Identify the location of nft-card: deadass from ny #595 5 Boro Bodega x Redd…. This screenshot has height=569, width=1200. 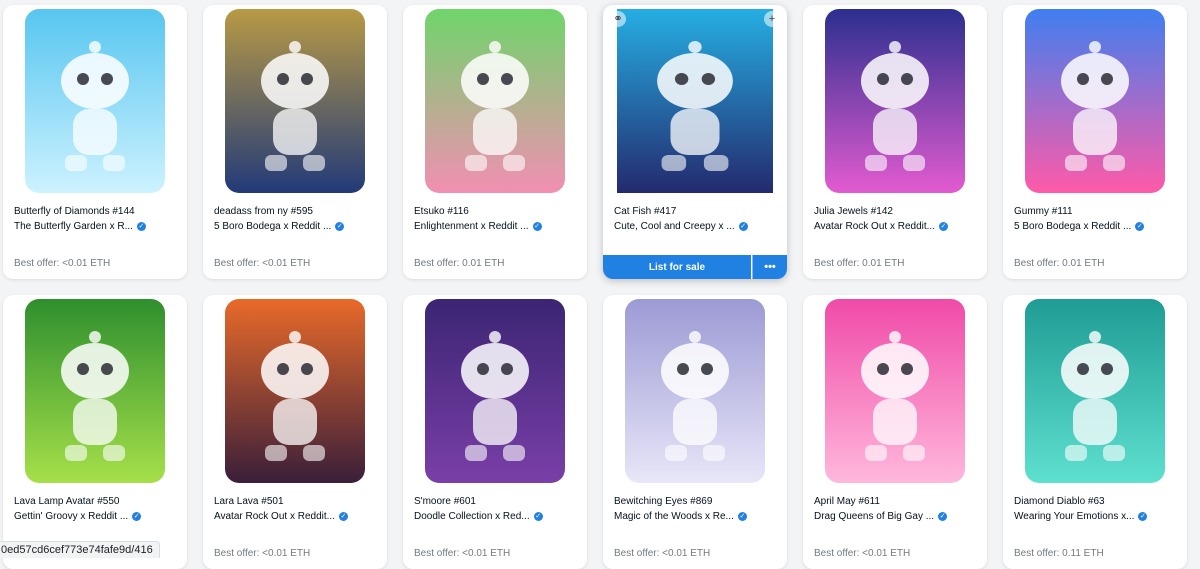
(295, 142).